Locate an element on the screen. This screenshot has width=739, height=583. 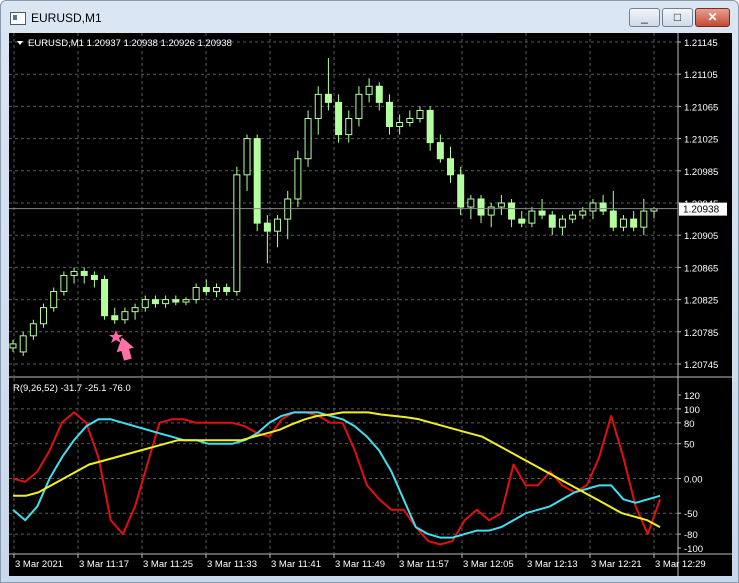
chart-menu-triangle-icon is located at coordinates (20, 43).